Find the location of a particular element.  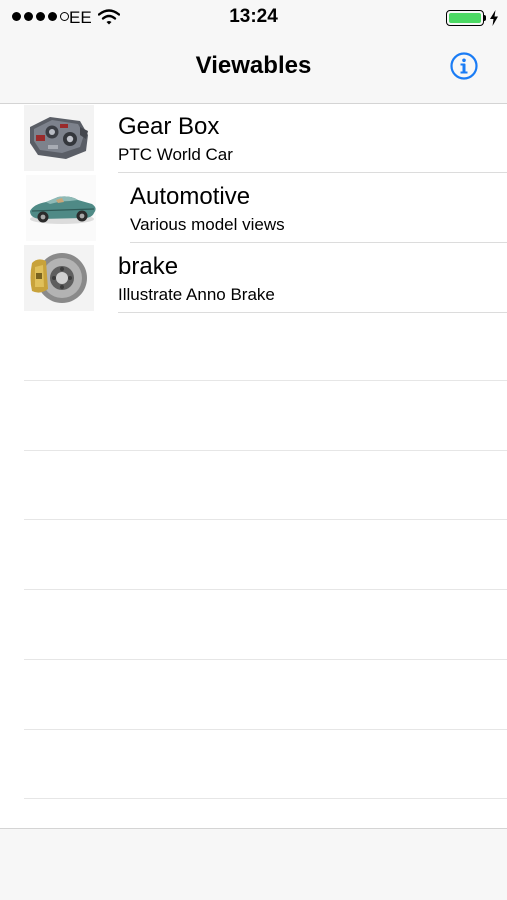

list-item: Gear Box PTC World Car is located at coordinates (253, 138).